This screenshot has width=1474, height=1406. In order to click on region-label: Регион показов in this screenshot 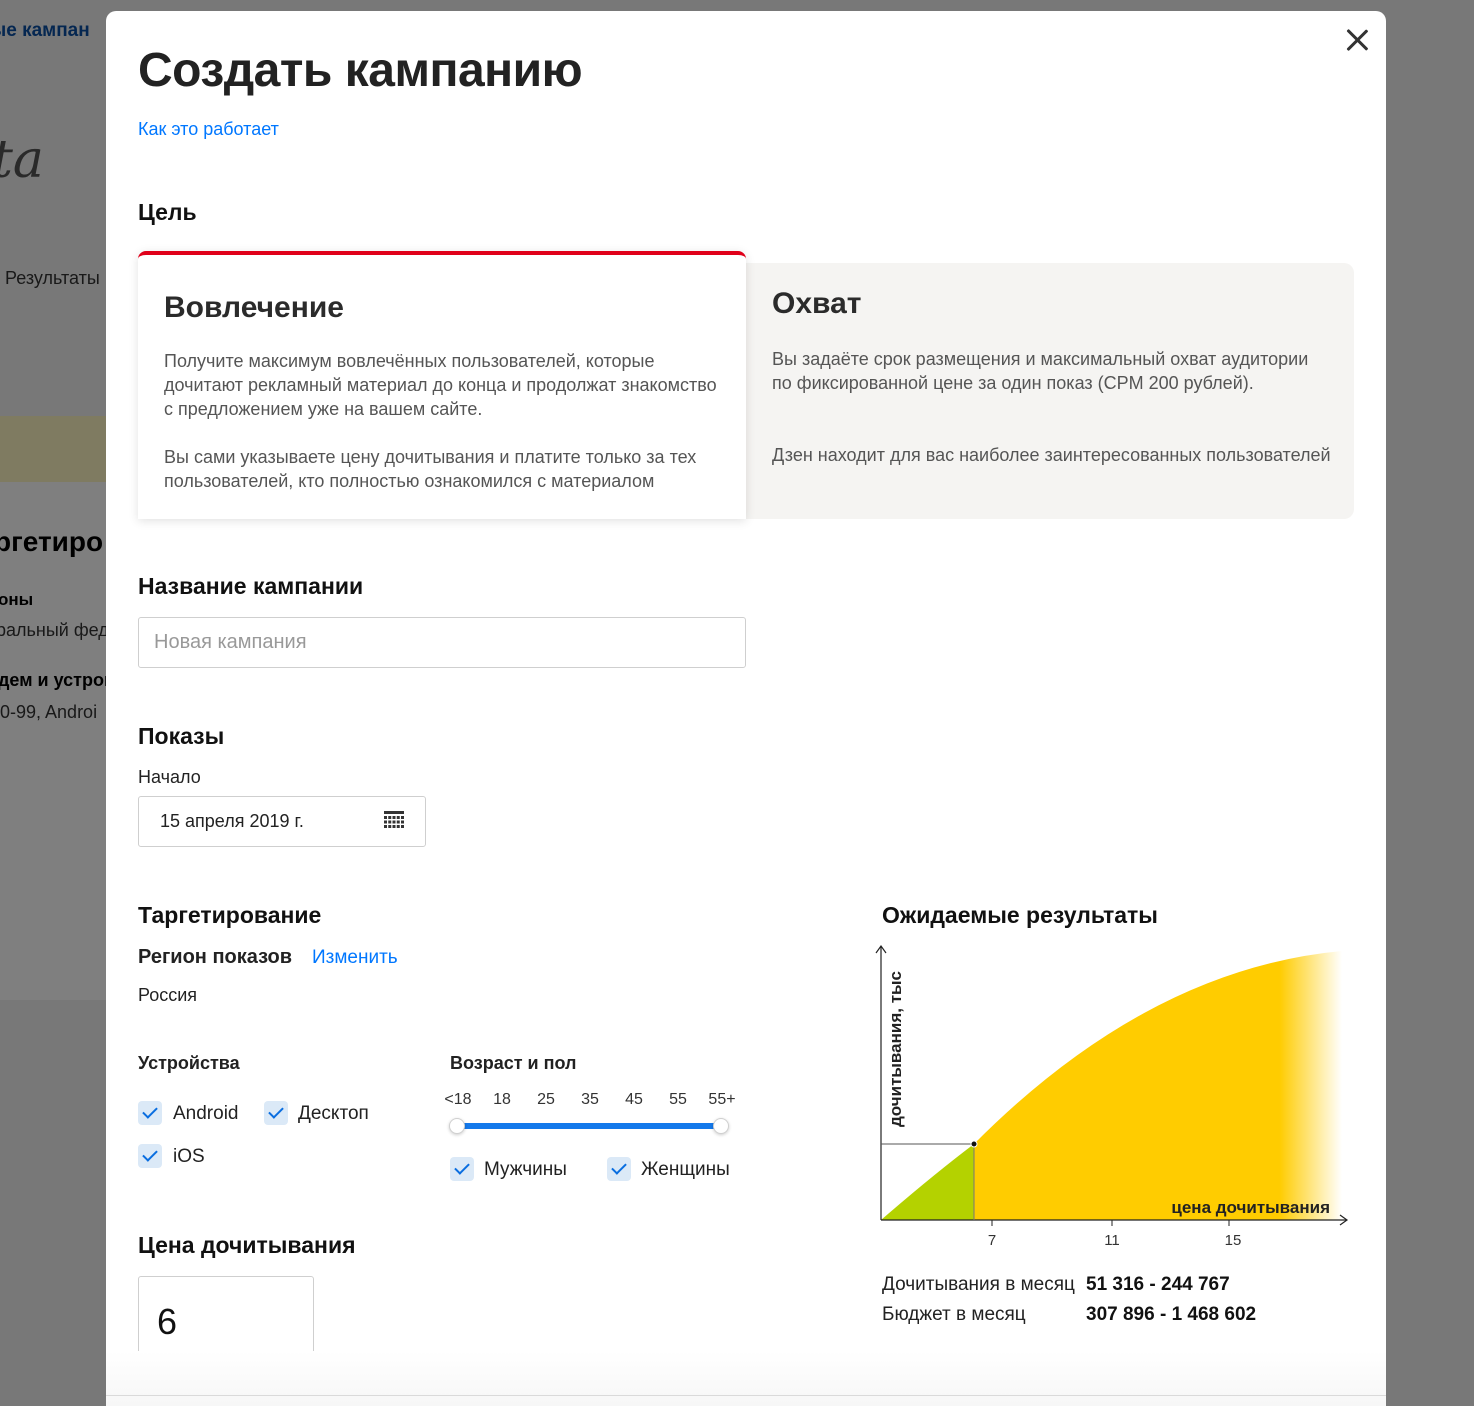, I will do `click(215, 957)`.